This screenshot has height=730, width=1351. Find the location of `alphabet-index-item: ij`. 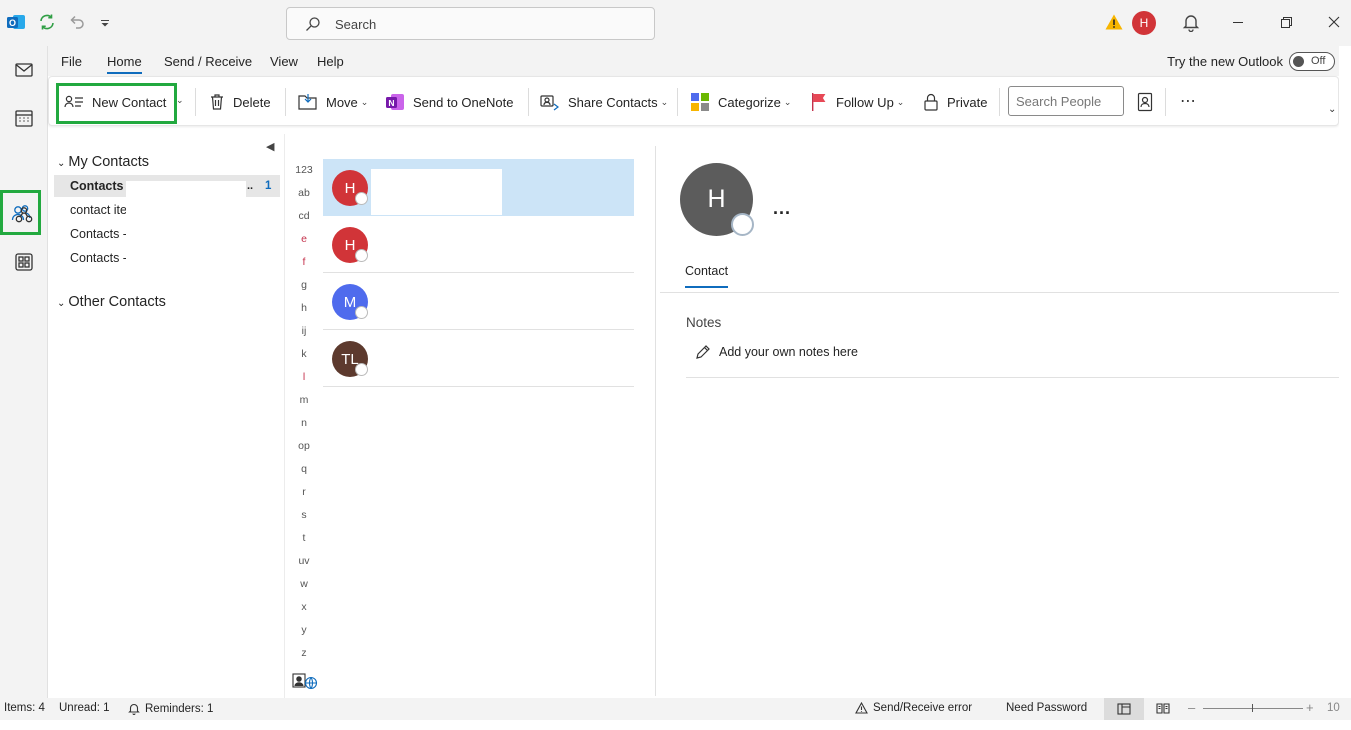

alphabet-index-item: ij is located at coordinates (304, 331).